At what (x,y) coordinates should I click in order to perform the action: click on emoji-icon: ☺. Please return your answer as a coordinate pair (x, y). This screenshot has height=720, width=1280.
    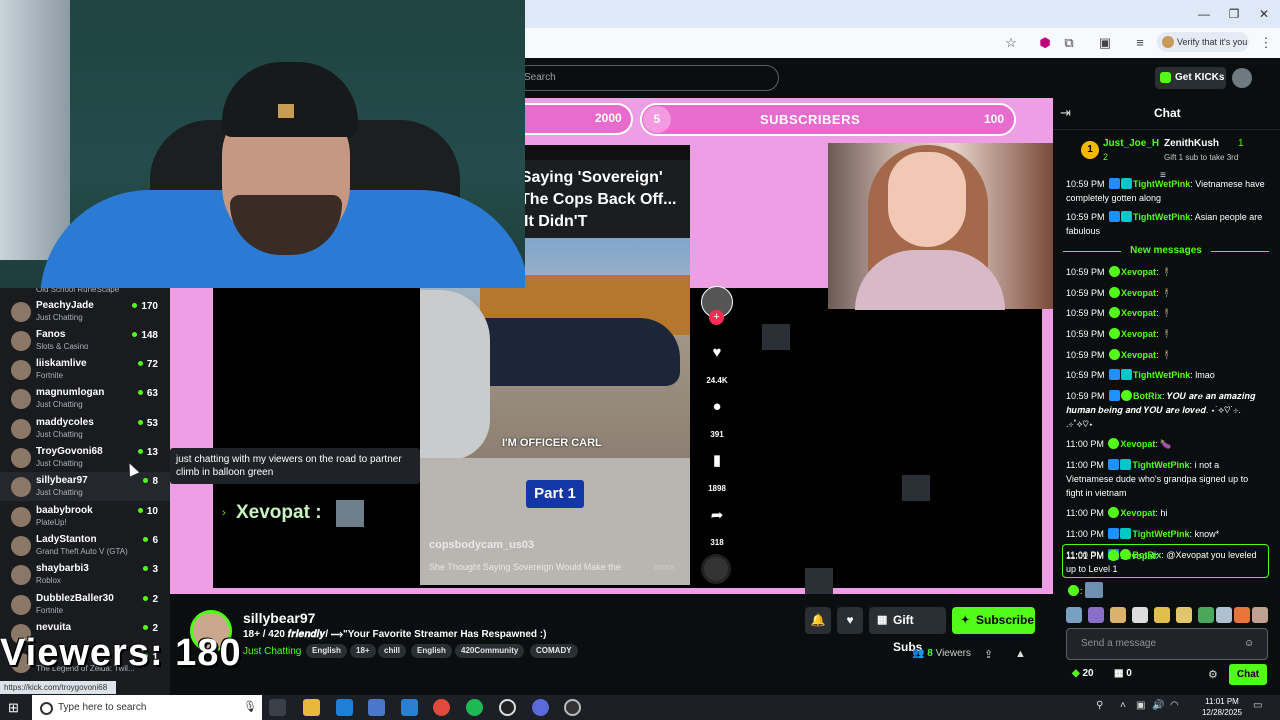
    Looking at the image, I should click on (1249, 643).